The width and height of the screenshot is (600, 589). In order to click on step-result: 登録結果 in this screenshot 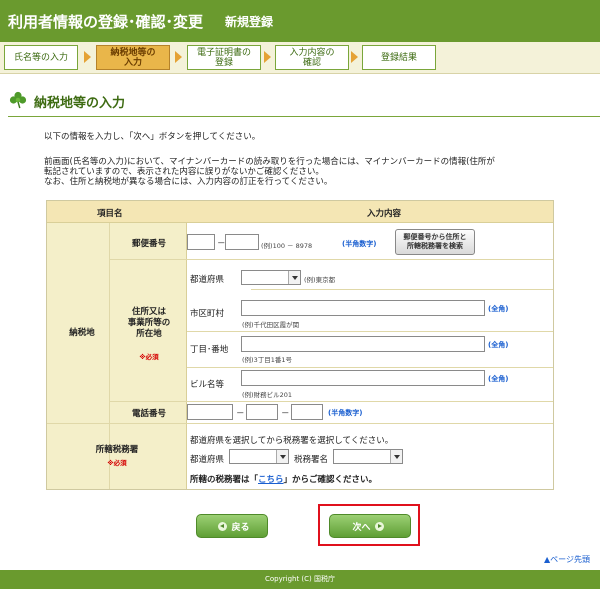, I will do `click(399, 57)`.